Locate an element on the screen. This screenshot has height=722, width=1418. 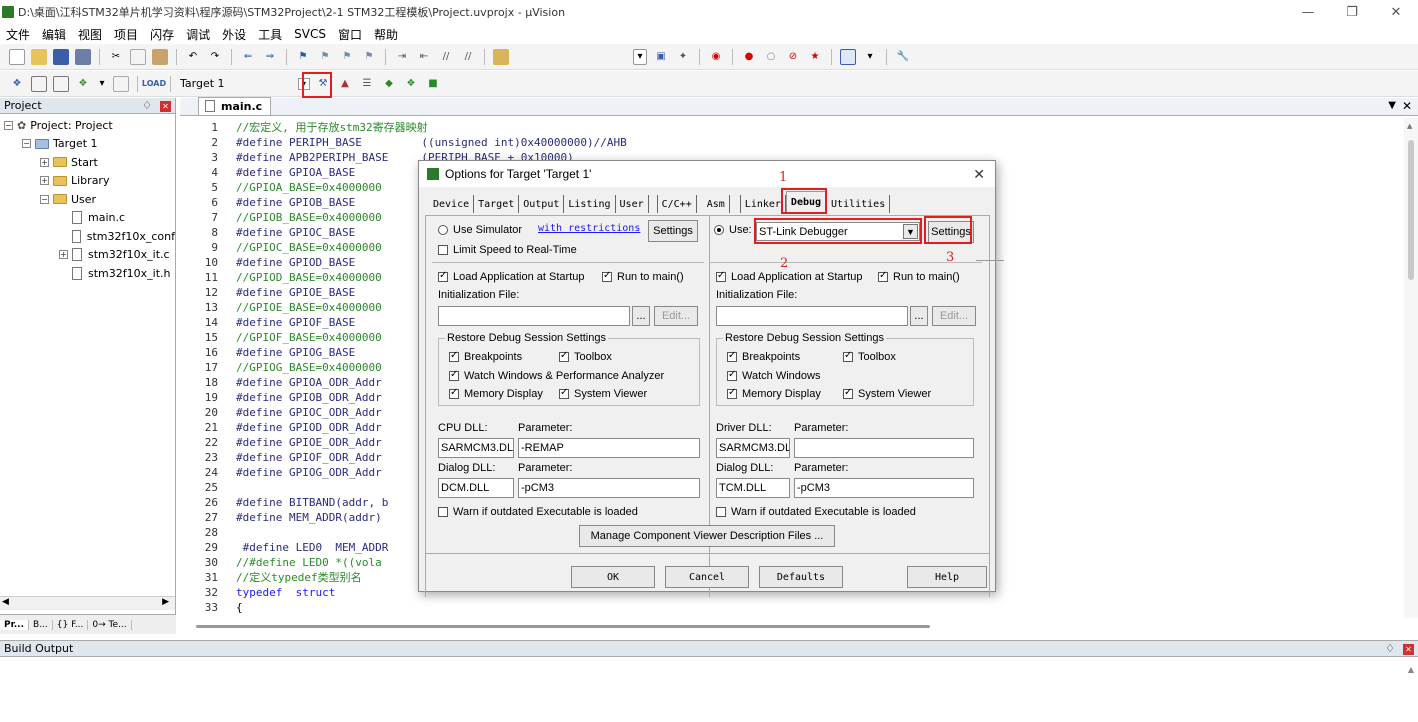
incremental-find-icon: ✦ is located at coordinates (683, 57).